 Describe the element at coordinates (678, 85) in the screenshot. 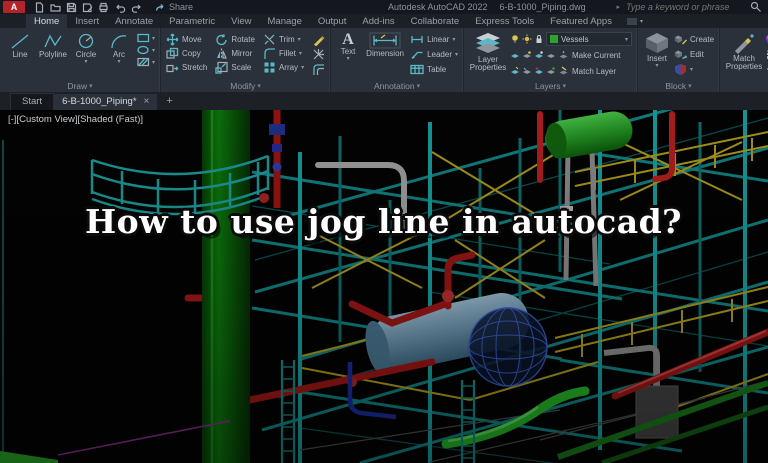

I see `panel-label-block: Block` at that location.